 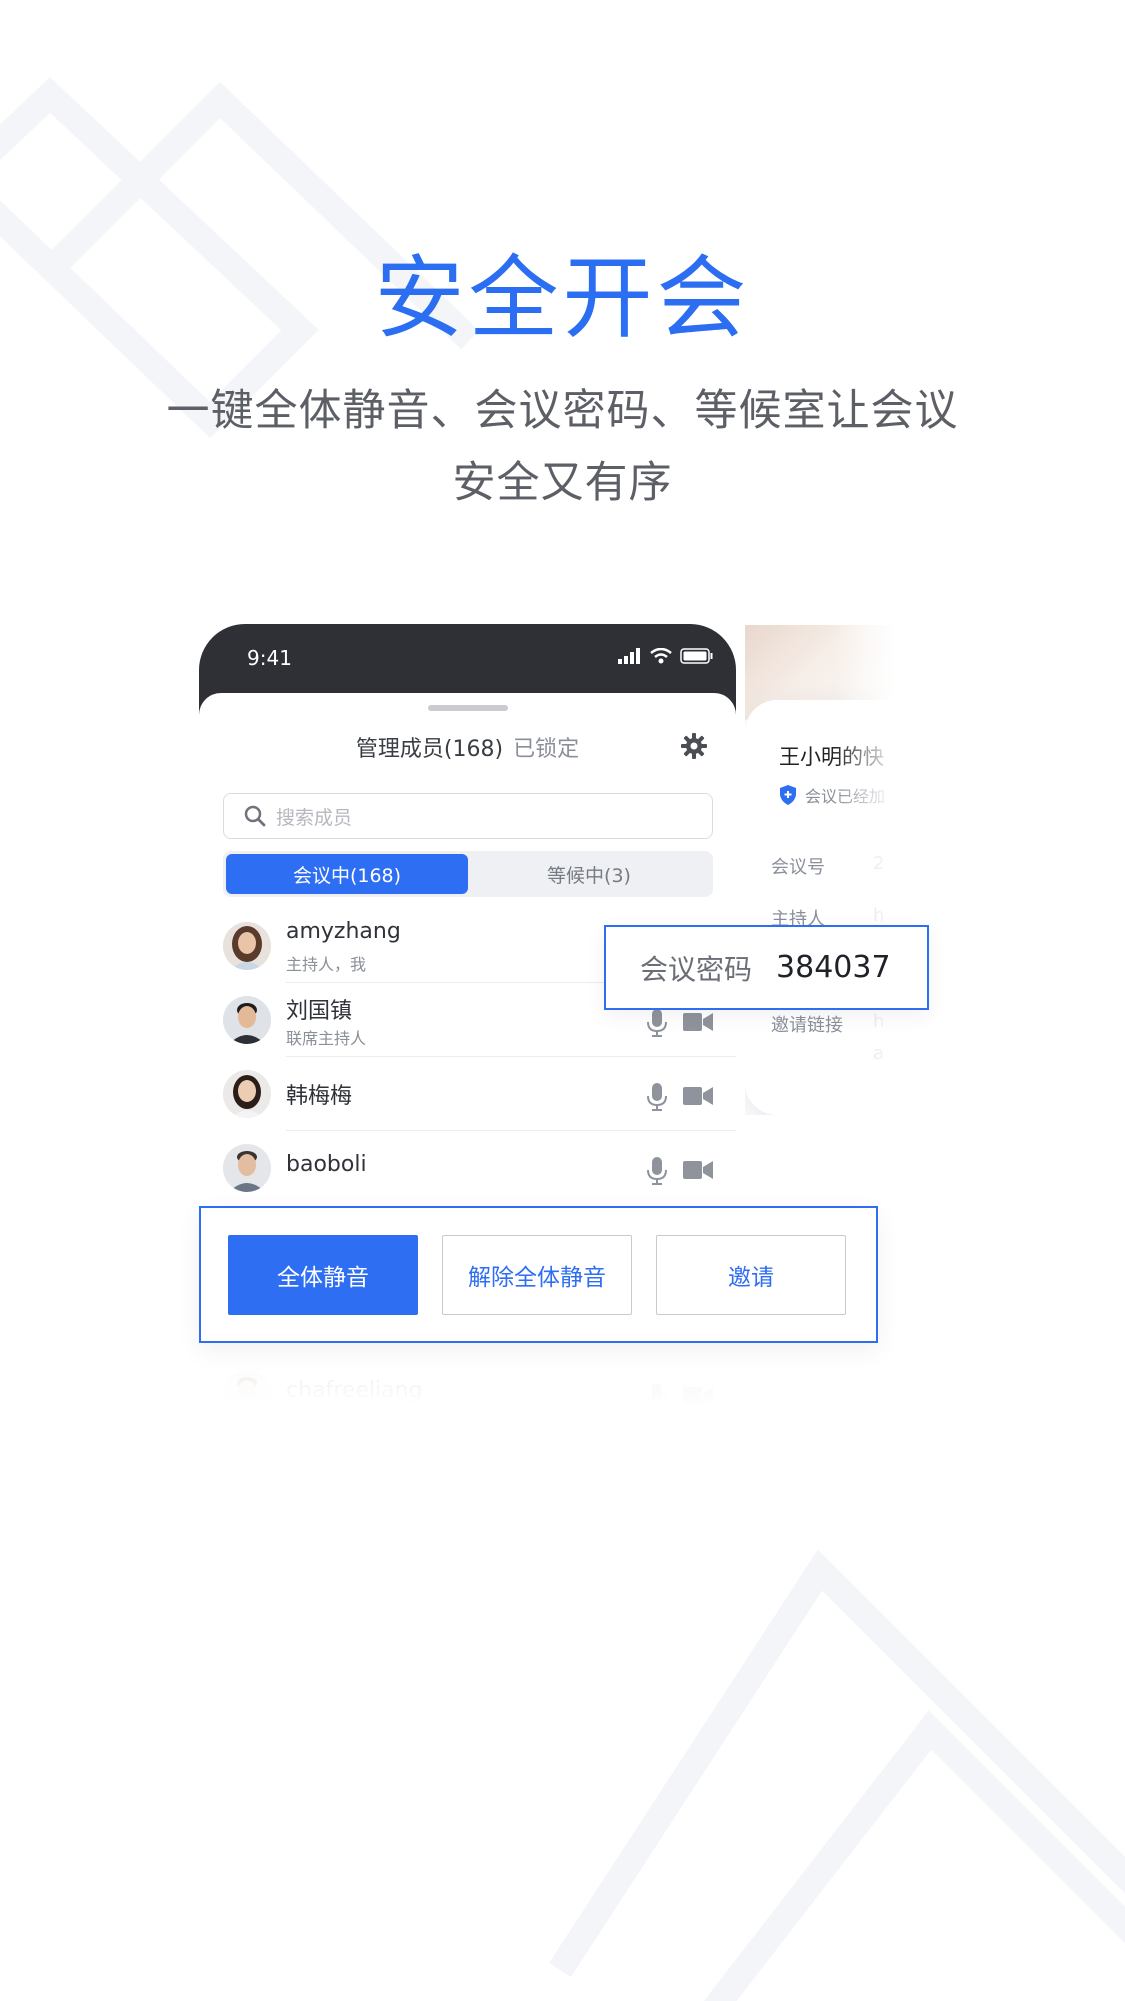 I want to click on invite-button: 邀请, so click(x=751, y=1274).